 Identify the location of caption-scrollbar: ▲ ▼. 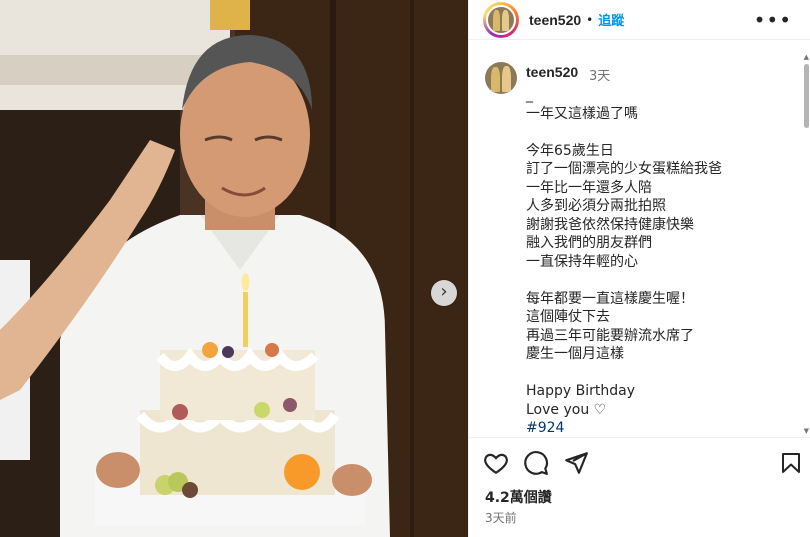
(805, 243).